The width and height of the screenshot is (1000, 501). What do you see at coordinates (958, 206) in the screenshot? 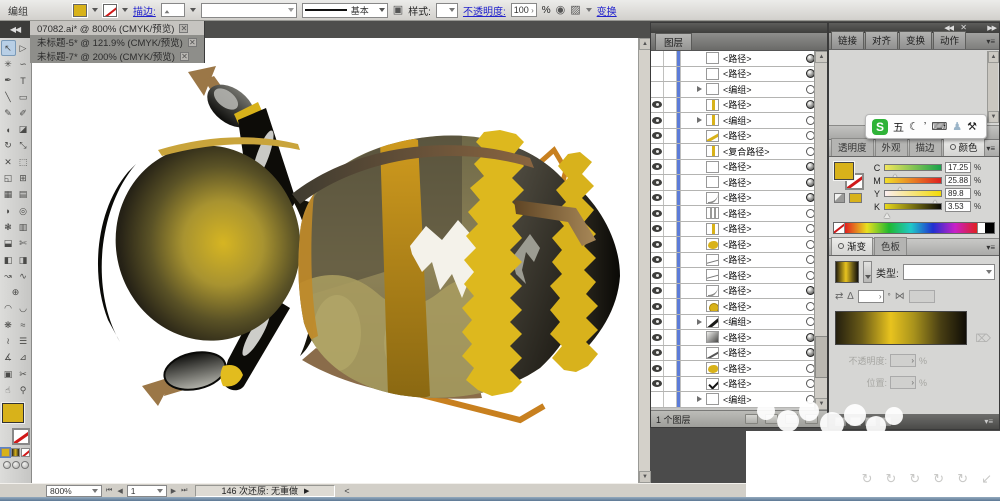
I see `channel-value-input: 3.53` at bounding box center [958, 206].